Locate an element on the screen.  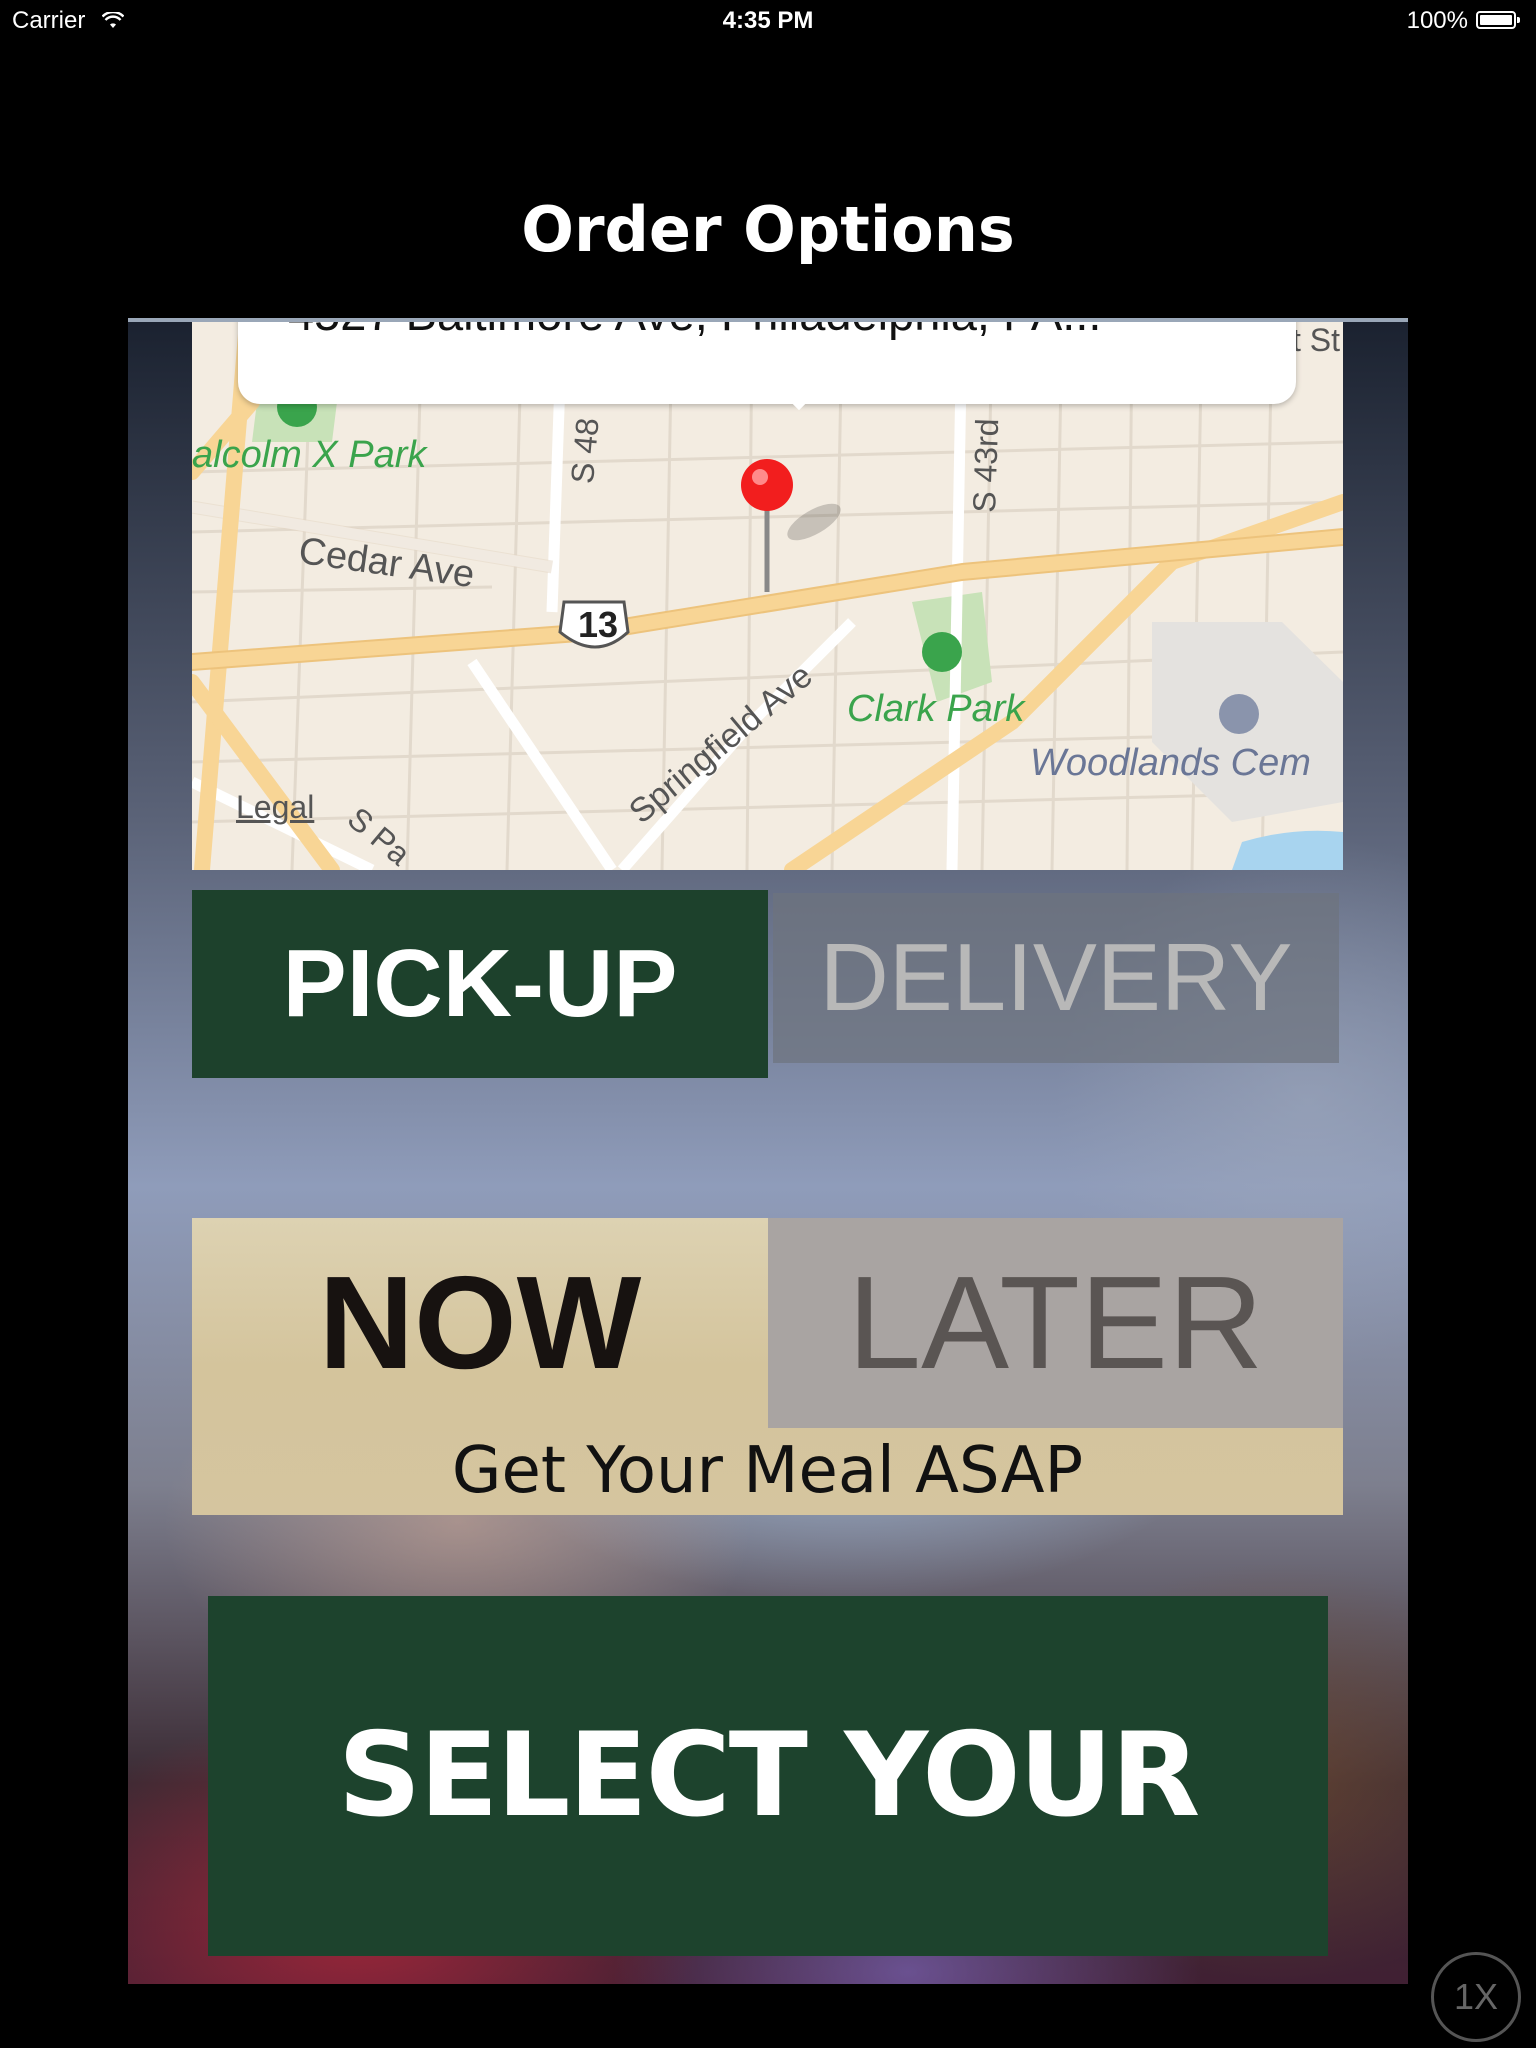
battery-icon is located at coordinates (1498, 20).